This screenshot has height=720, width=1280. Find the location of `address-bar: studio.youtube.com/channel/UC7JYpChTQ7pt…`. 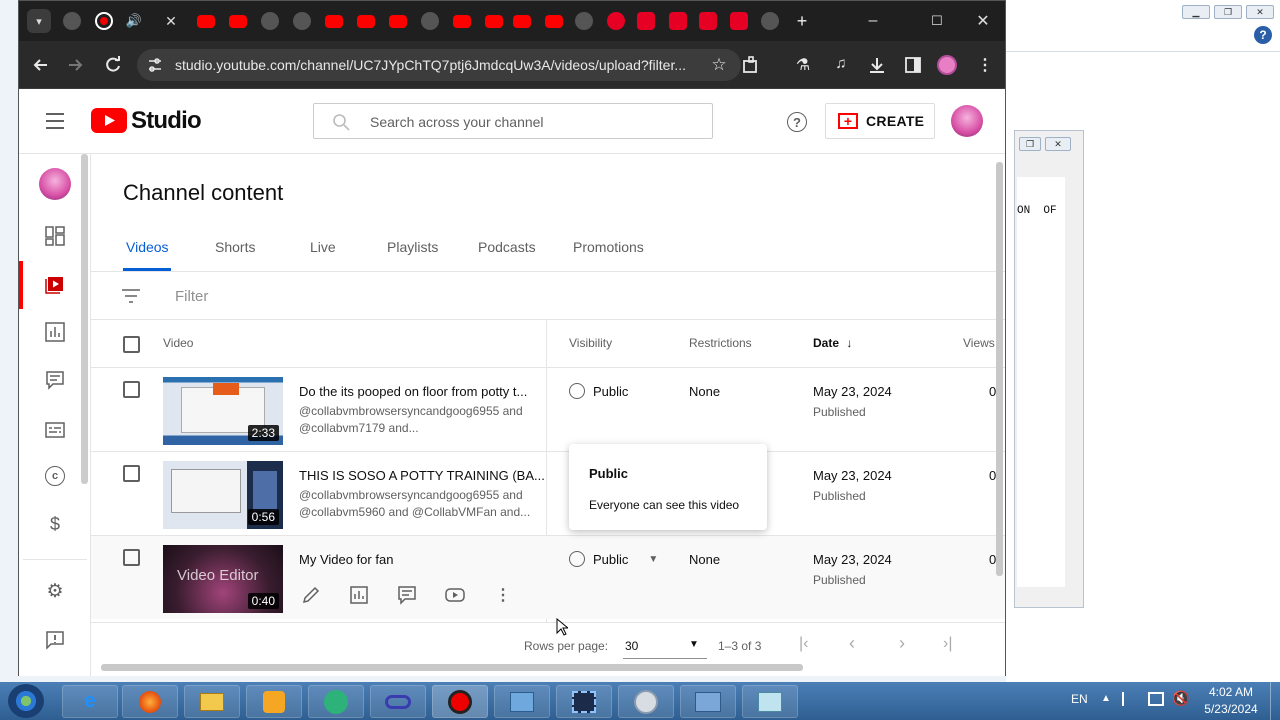

address-bar: studio.youtube.com/channel/UC7JYpChTQ7pt… is located at coordinates (439, 65).